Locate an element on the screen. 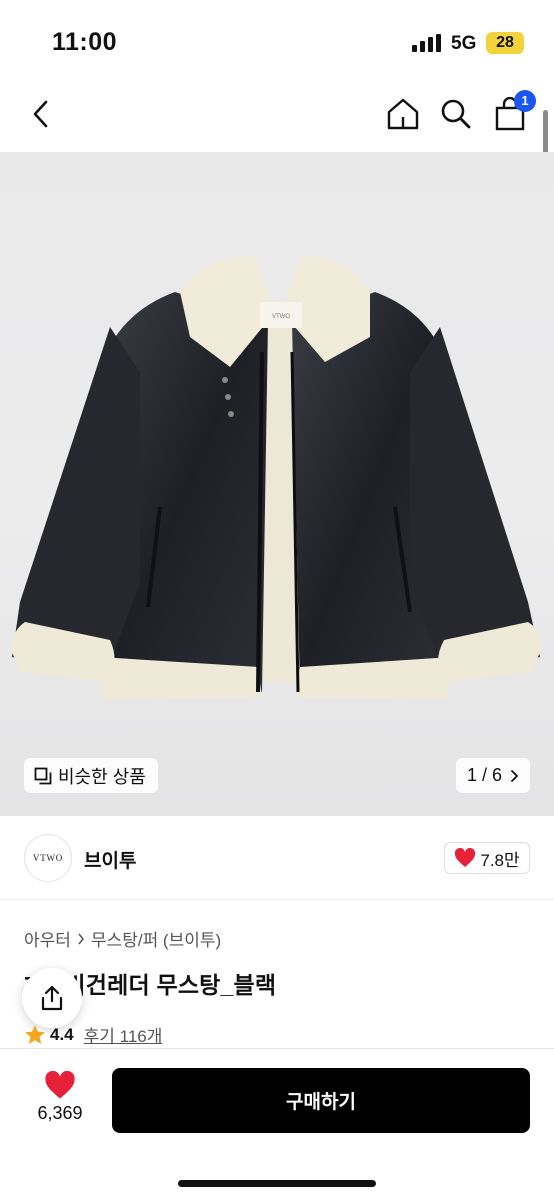 The height and width of the screenshot is (1200, 554). nav-bar: 1 is located at coordinates (277, 116).